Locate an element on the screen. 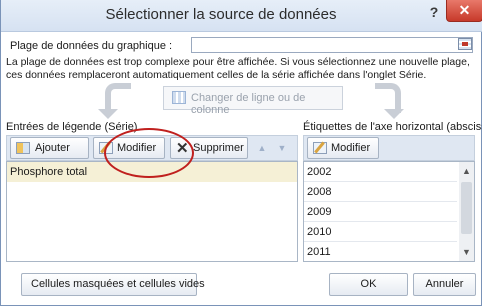 Image resolution: width=482 pixels, height=306 pixels. legend-toolbar: Ajouter Modifier ✕ Supprimer ▲ ▼ is located at coordinates (152, 148).